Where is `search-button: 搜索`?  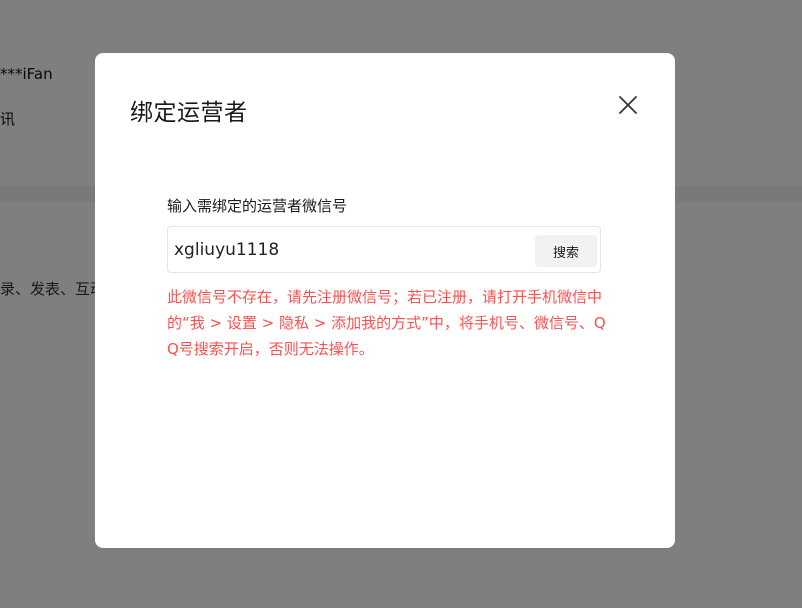 search-button: 搜索 is located at coordinates (566, 251).